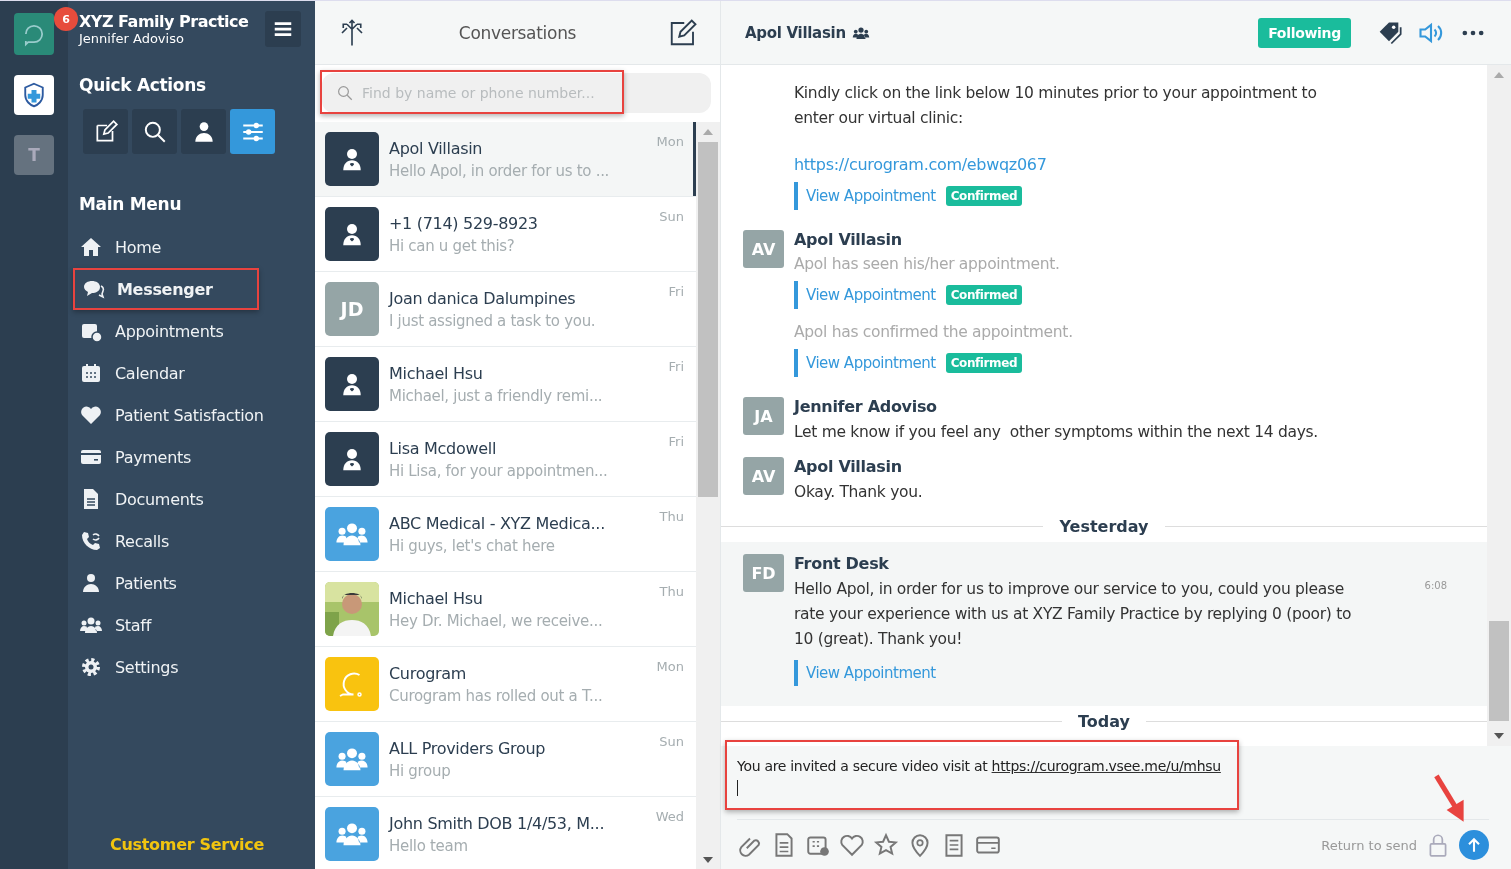  I want to click on message-preview: Hello team, so click(428, 845).